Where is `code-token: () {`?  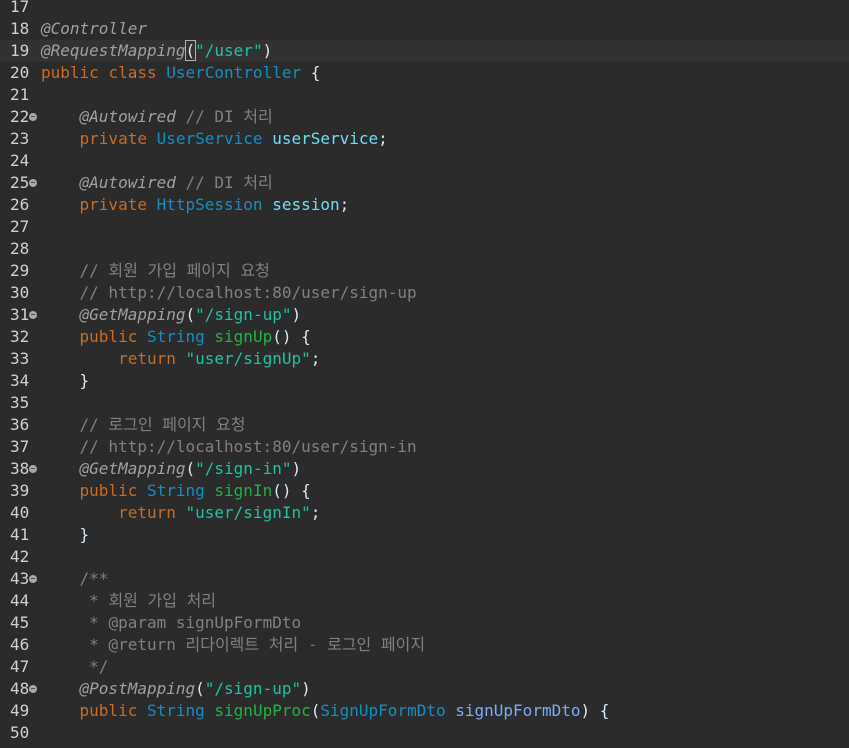 code-token: () { is located at coordinates (291, 336).